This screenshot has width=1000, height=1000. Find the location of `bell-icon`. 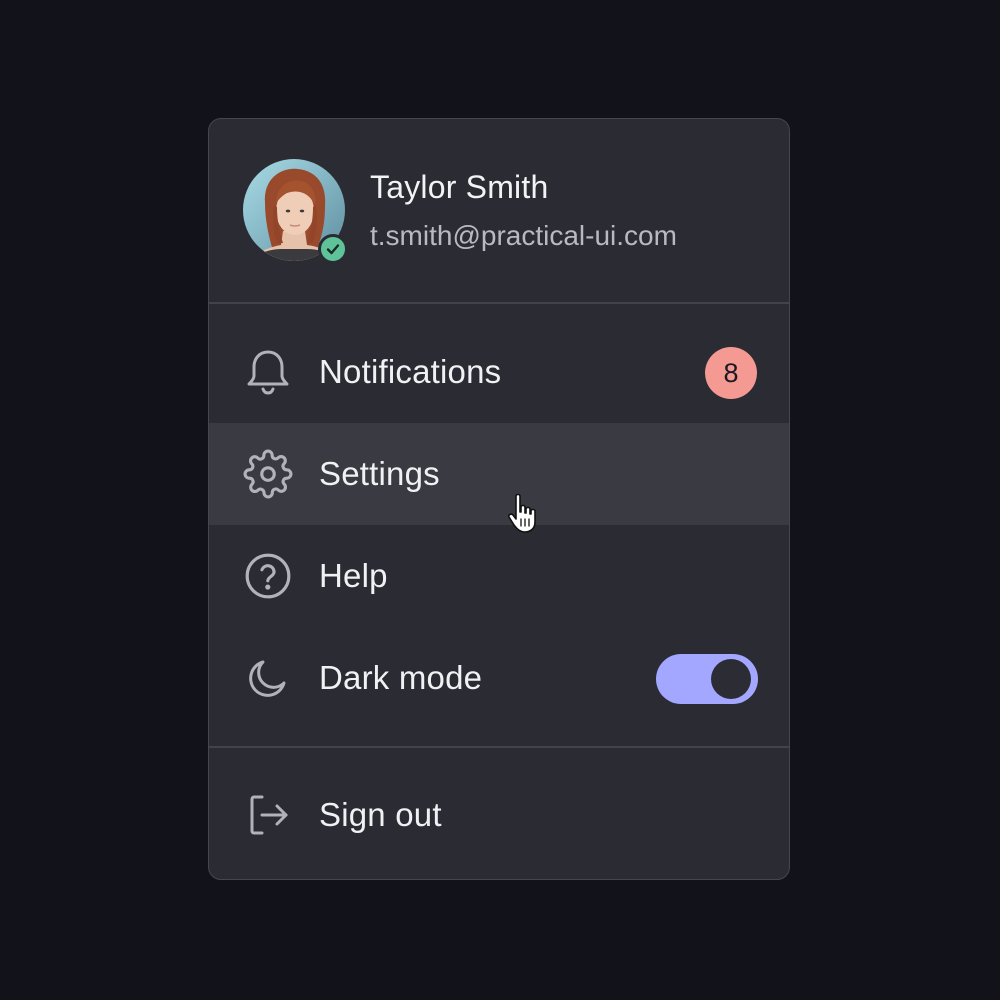

bell-icon is located at coordinates (268, 372).